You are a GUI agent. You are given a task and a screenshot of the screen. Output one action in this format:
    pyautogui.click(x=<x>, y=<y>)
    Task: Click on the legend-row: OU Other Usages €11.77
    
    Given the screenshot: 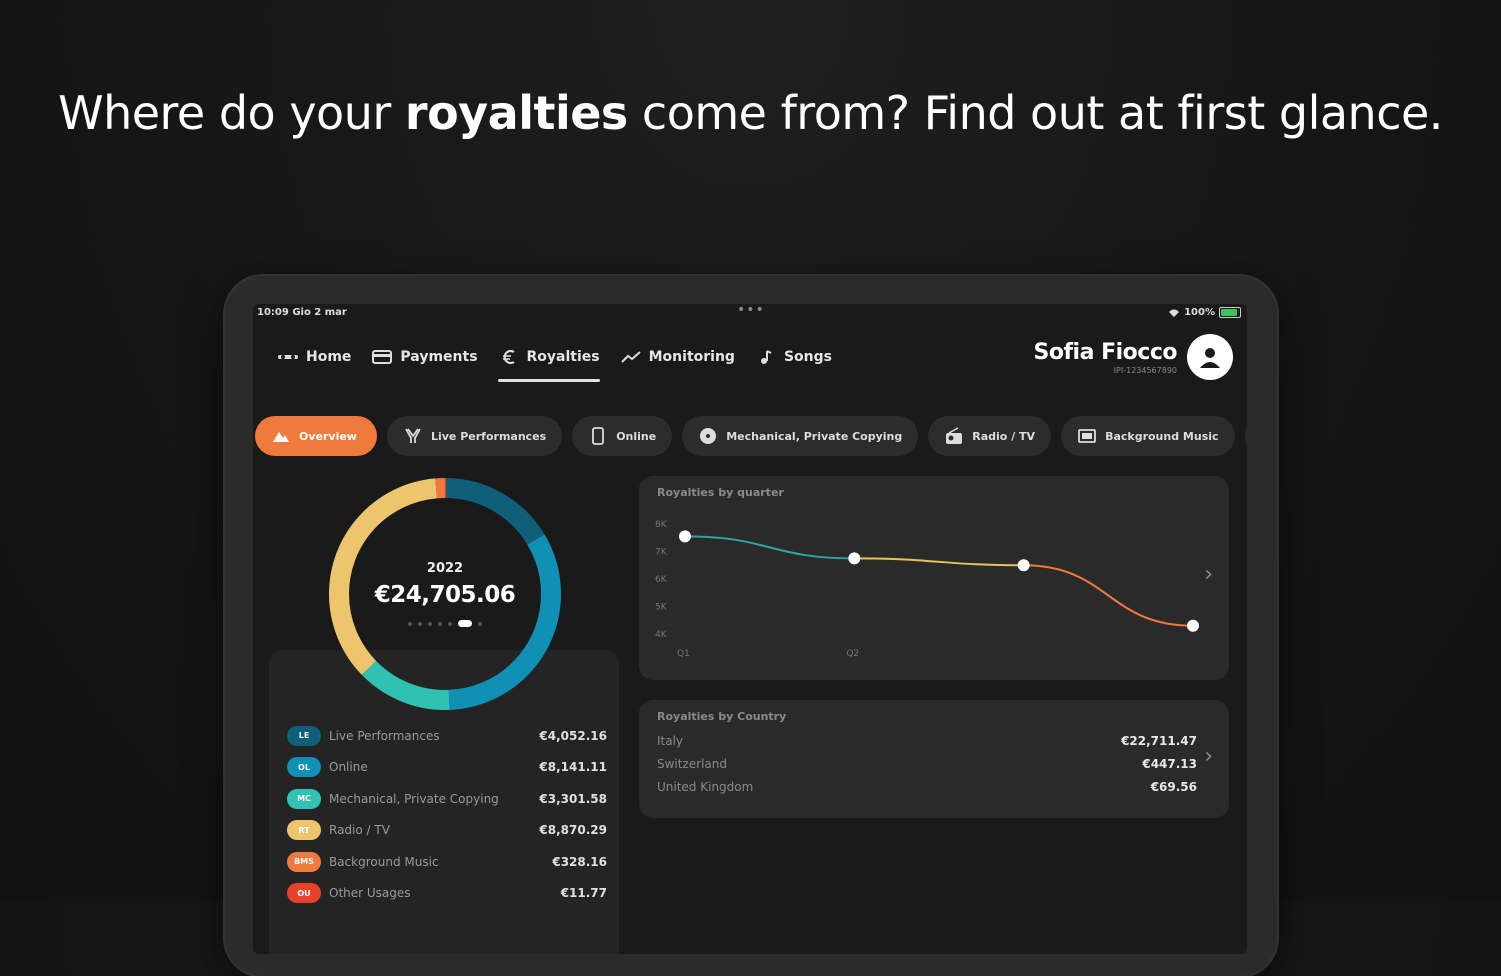 What is the action you would take?
    pyautogui.click(x=447, y=894)
    